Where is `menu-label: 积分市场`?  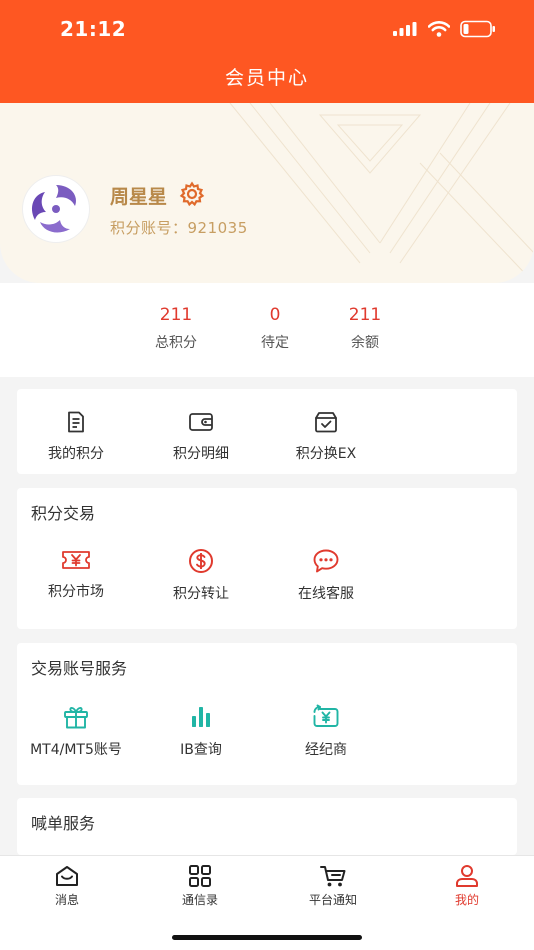 menu-label: 积分市场 is located at coordinates (76, 592).